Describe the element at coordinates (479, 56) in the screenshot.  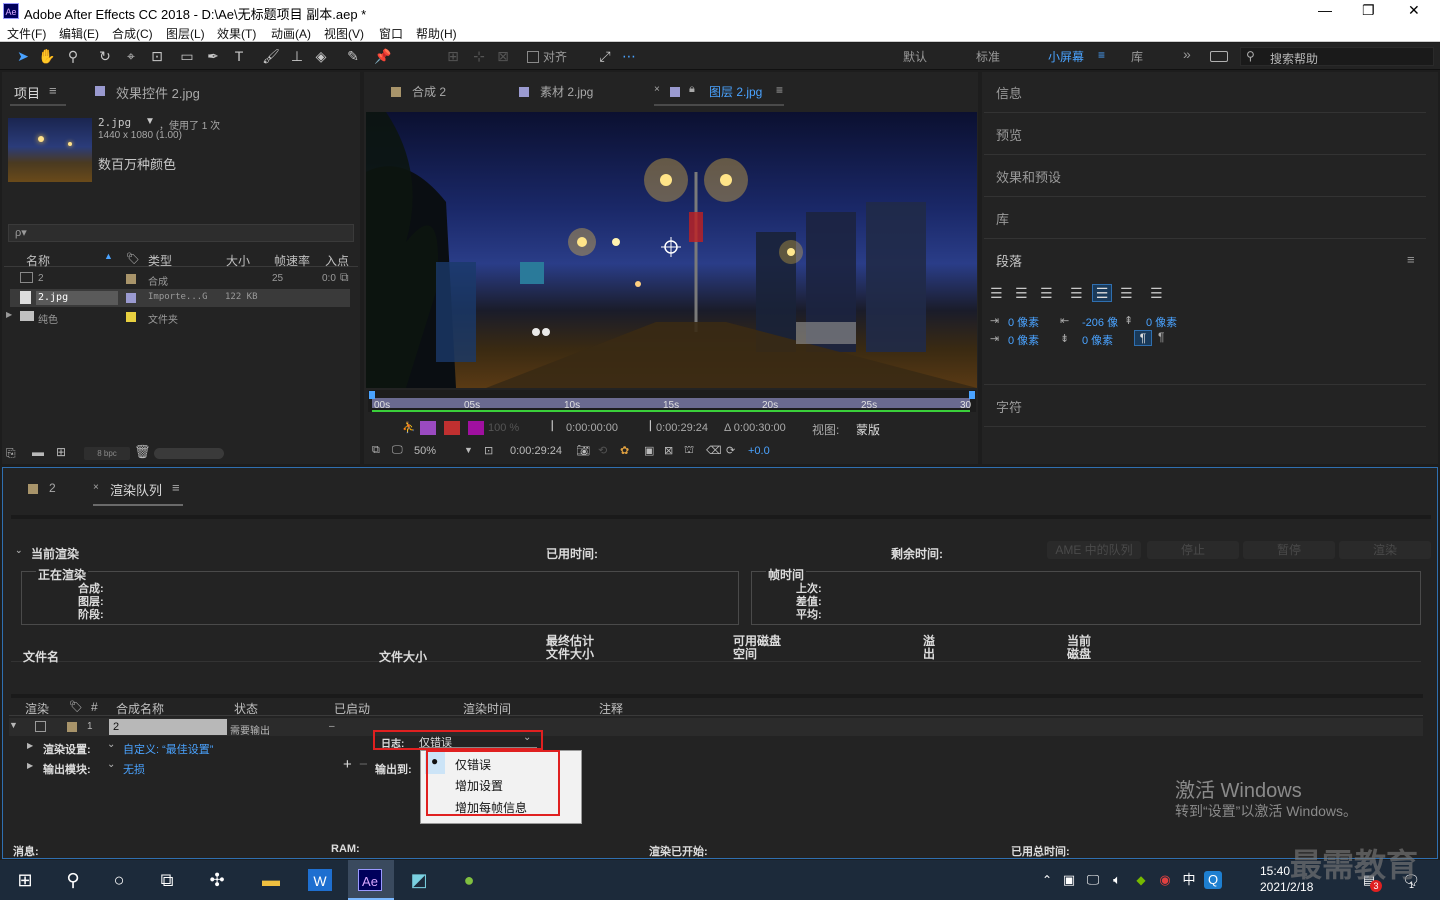
I see `world-axis-icon: ⊹` at that location.